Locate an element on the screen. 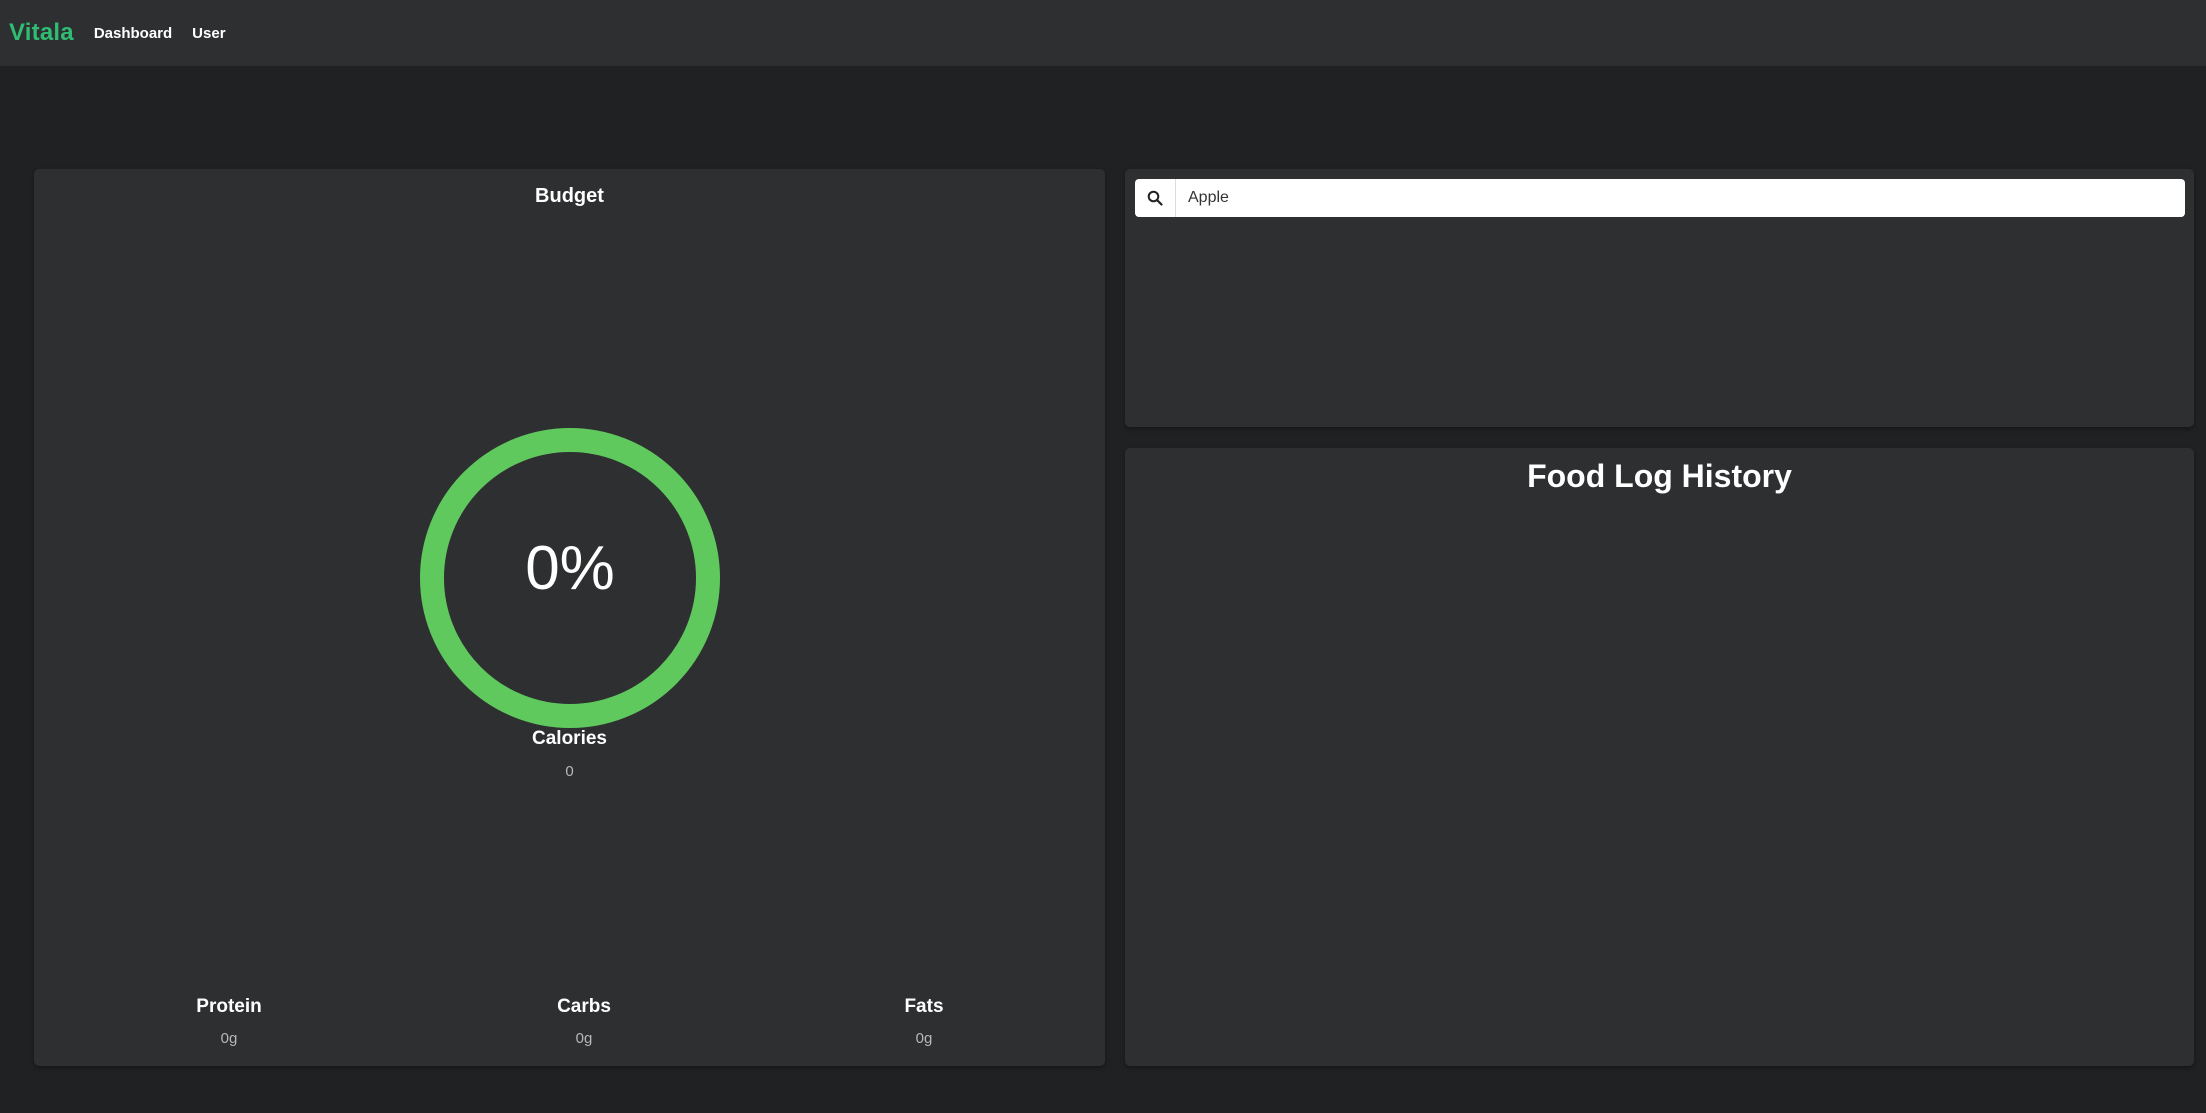 This screenshot has height=1113, width=2206. top-navbar: Vitala Dashboard User is located at coordinates (1103, 33).